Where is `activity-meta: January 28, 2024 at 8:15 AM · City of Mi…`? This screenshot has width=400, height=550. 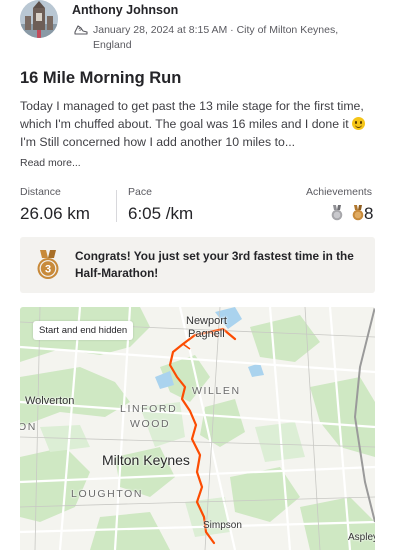
activity-meta: January 28, 2024 at 8:15 AM · City of Mi… is located at coordinates (224, 38).